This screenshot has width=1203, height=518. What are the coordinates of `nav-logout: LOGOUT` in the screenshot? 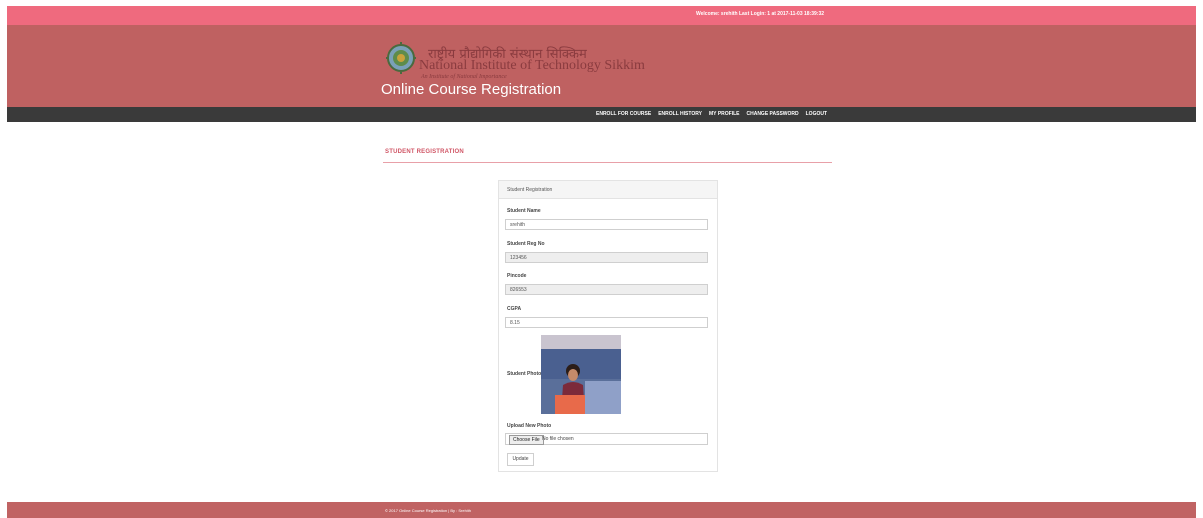 It's located at (816, 114).